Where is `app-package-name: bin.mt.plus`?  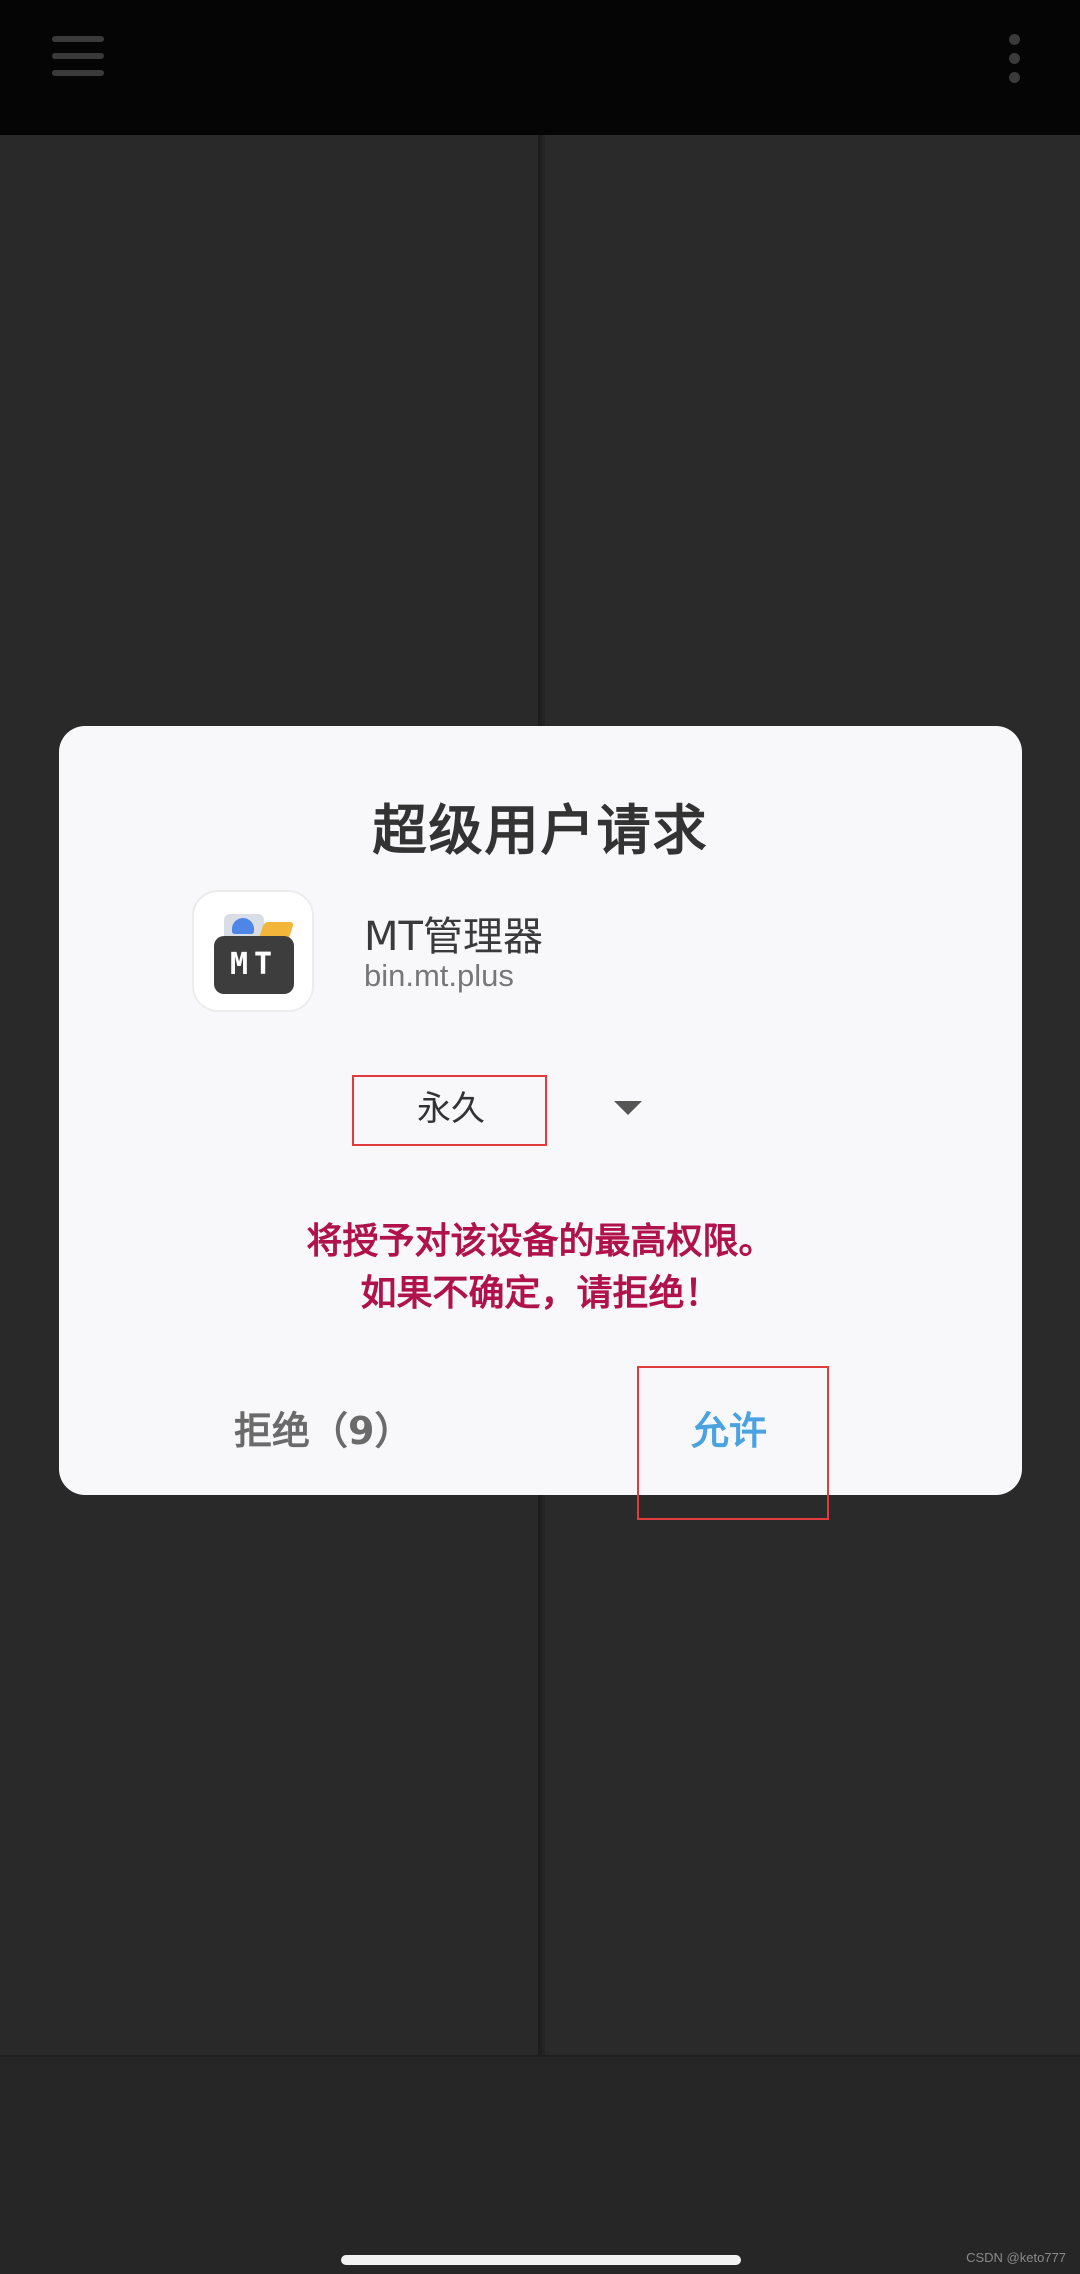
app-package-name: bin.mt.plus is located at coordinates (439, 975).